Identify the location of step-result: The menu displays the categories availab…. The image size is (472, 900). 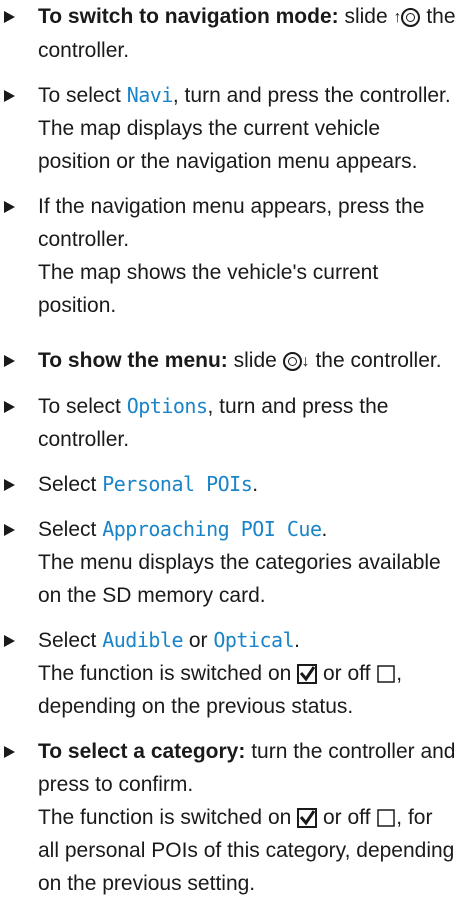
(239, 579).